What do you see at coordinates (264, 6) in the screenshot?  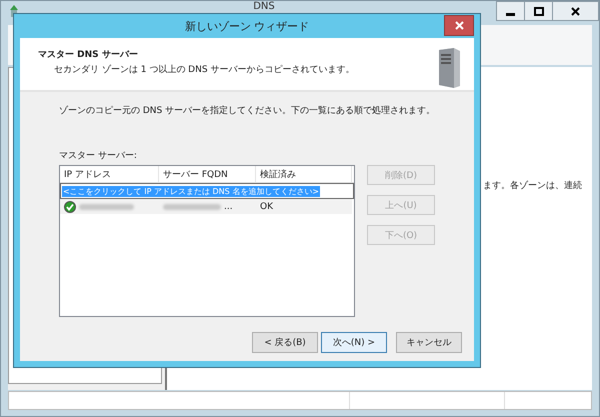 I see `window-title: DNS` at bounding box center [264, 6].